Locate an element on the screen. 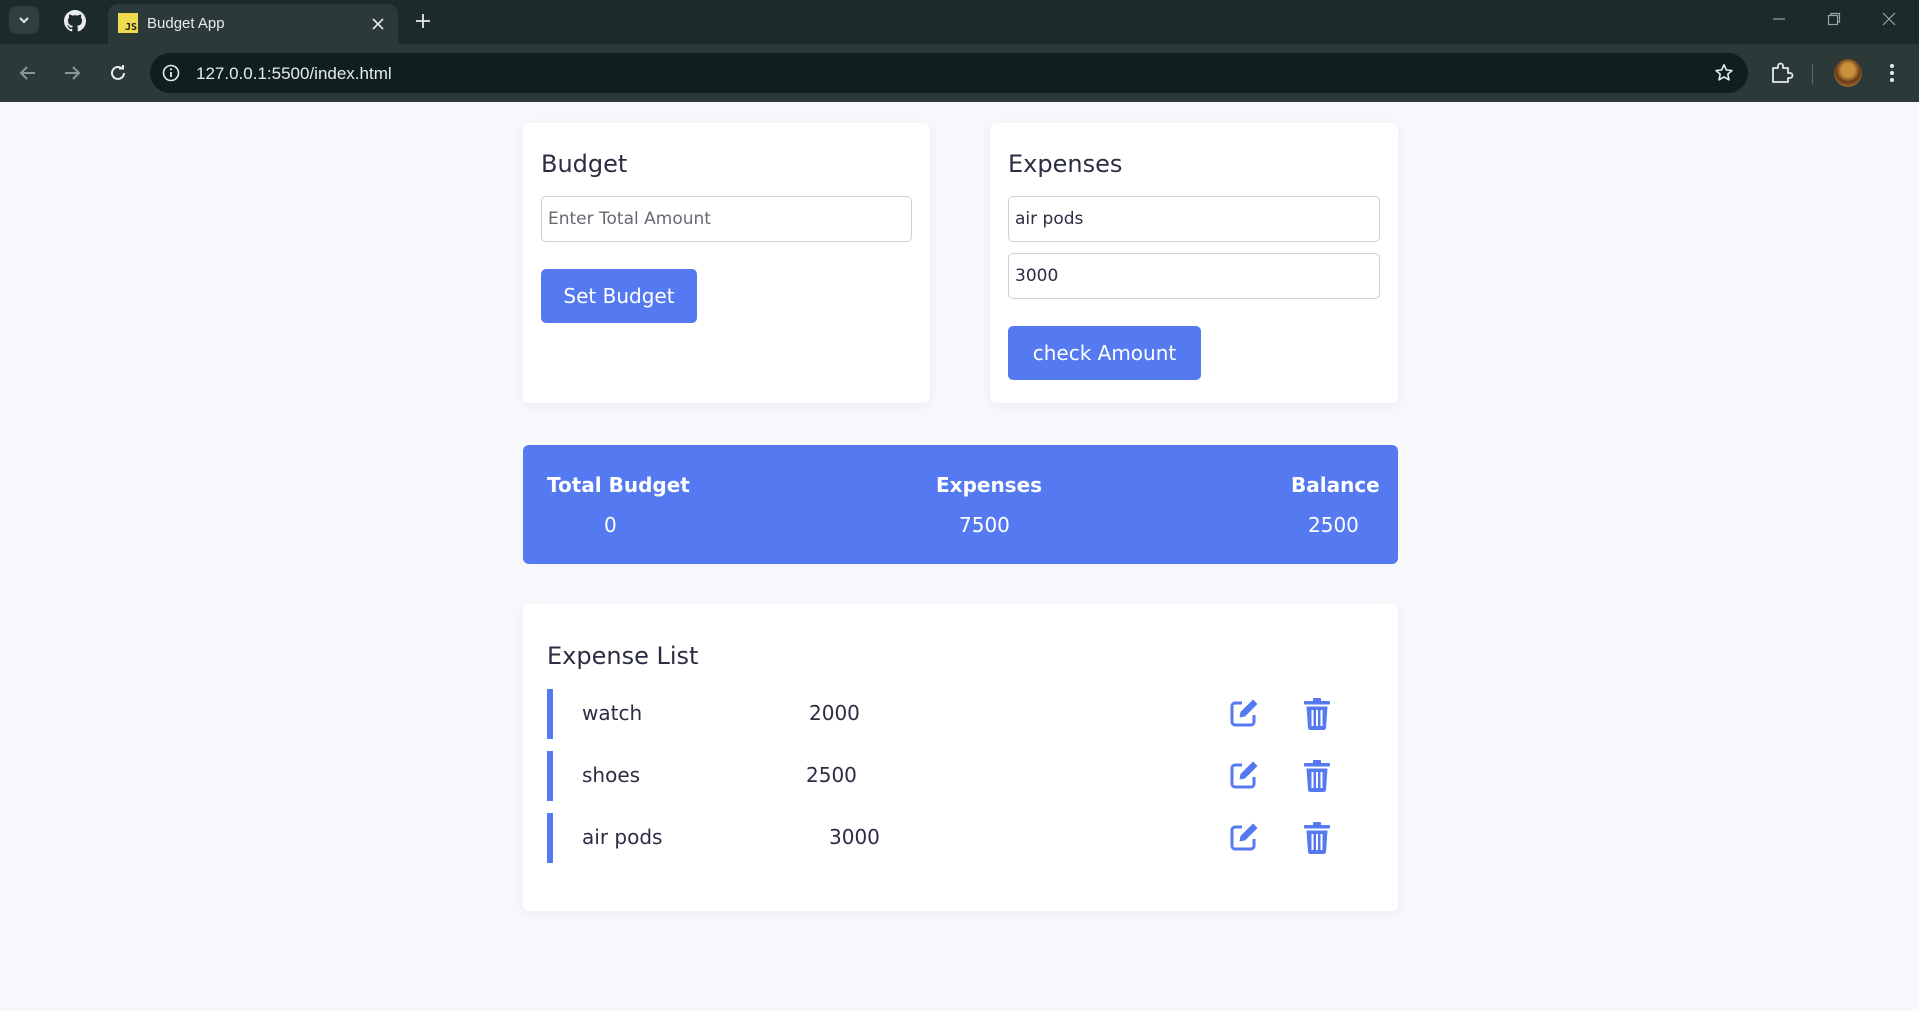 This screenshot has width=1919, height=1011. reload-icon is located at coordinates (118, 72).